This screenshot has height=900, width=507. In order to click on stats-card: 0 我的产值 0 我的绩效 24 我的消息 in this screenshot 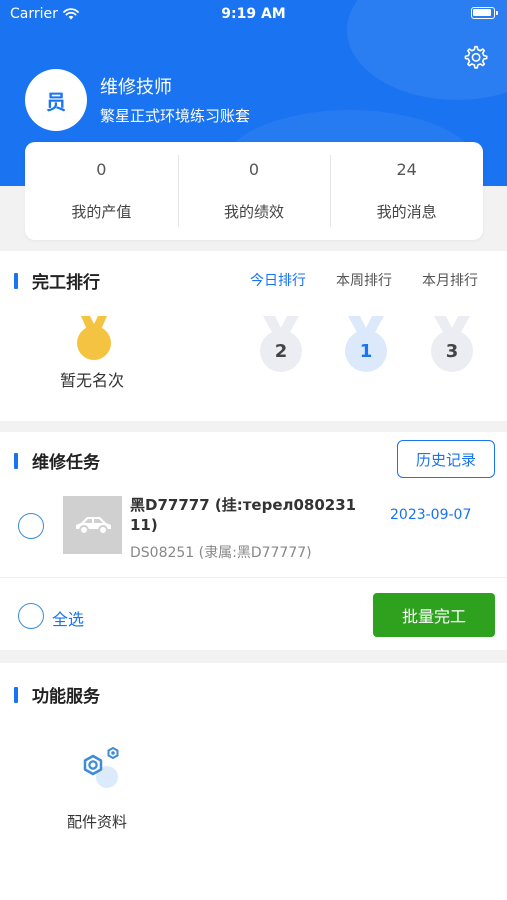, I will do `click(254, 191)`.